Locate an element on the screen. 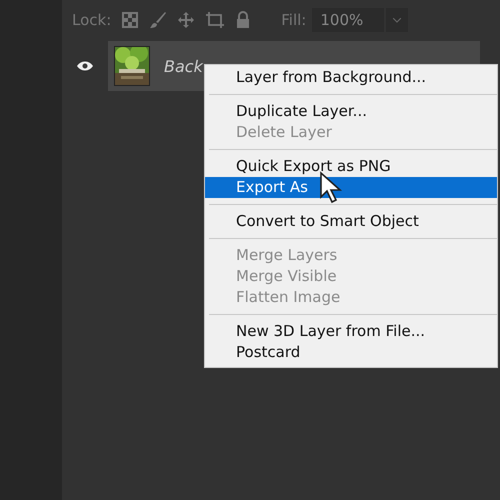 The width and height of the screenshot is (500, 500). lock-label: Lock: is located at coordinates (92, 20).